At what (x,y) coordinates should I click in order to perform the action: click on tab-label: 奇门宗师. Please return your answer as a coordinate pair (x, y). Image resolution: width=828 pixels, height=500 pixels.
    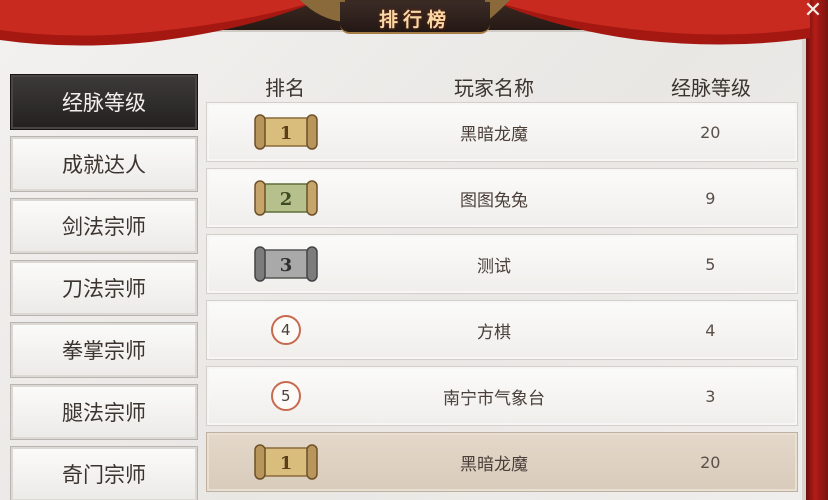
    Looking at the image, I should click on (104, 475).